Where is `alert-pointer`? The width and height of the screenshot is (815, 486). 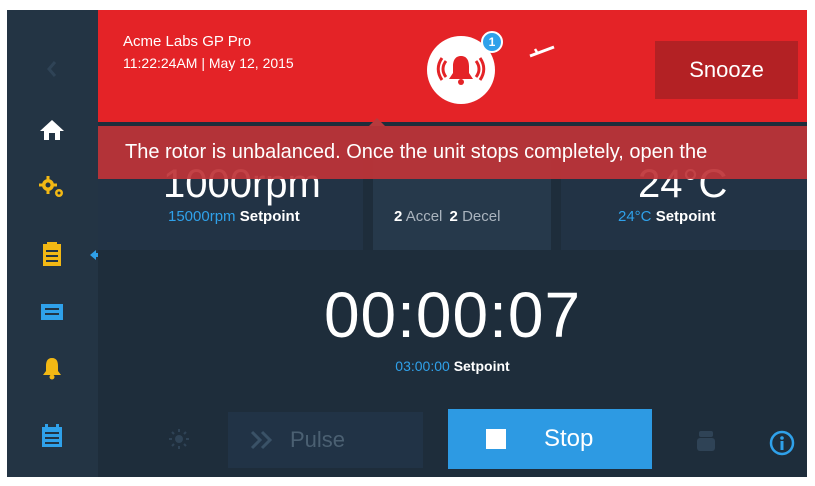
alert-pointer is located at coordinates (377, 122).